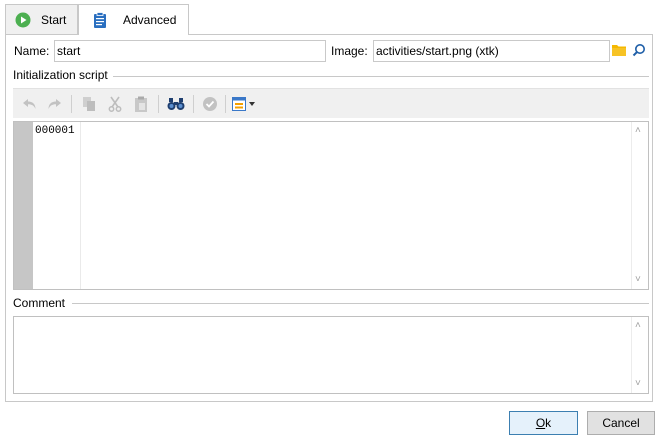  What do you see at coordinates (190, 51) in the screenshot?
I see `name-field: start` at bounding box center [190, 51].